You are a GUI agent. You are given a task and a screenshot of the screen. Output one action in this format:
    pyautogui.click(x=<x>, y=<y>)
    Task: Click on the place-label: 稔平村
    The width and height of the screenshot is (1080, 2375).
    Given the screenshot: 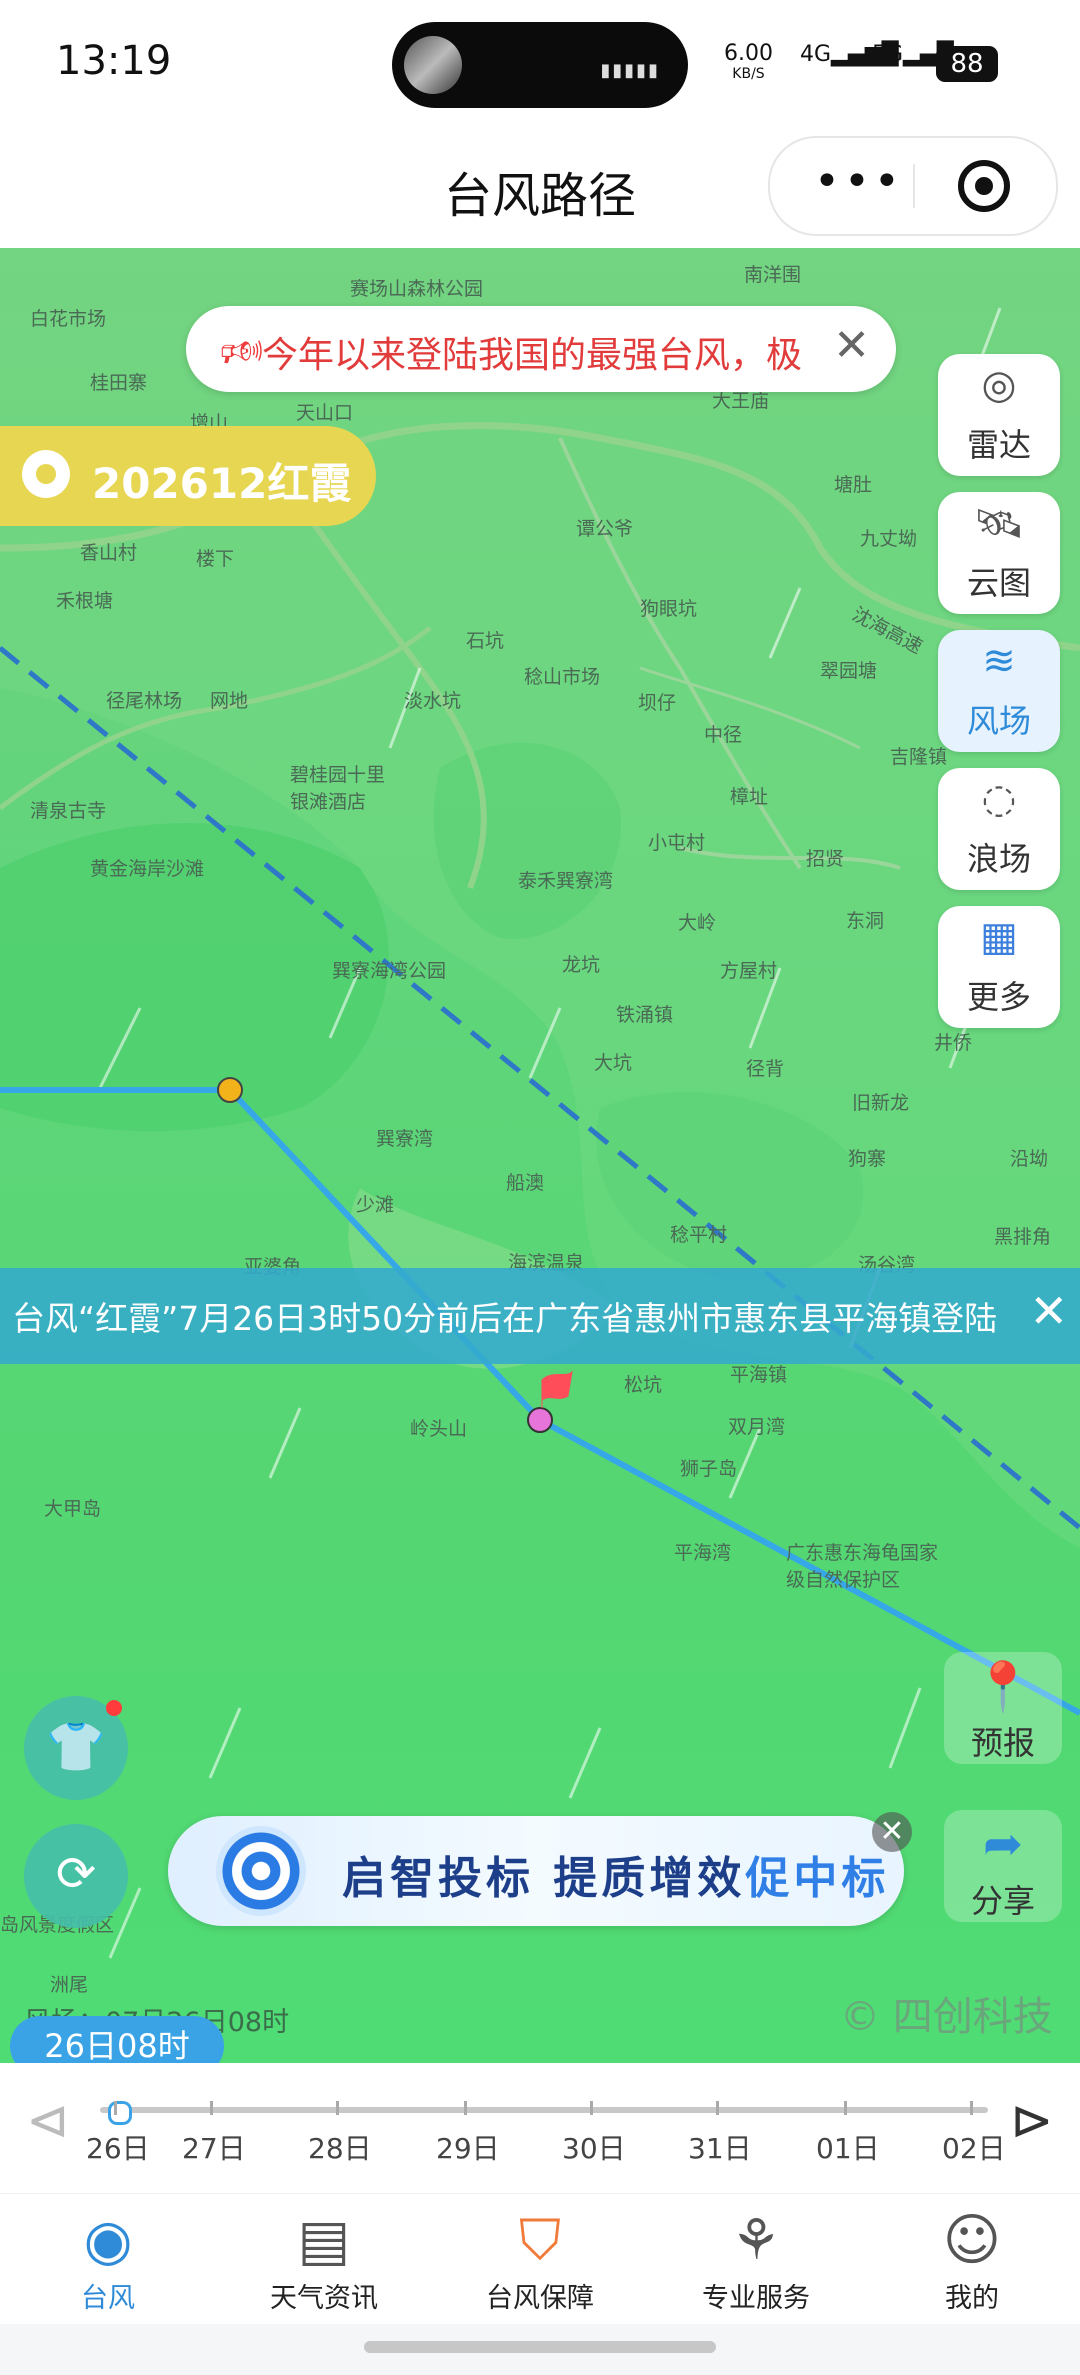 What is the action you would take?
    pyautogui.click(x=699, y=1235)
    